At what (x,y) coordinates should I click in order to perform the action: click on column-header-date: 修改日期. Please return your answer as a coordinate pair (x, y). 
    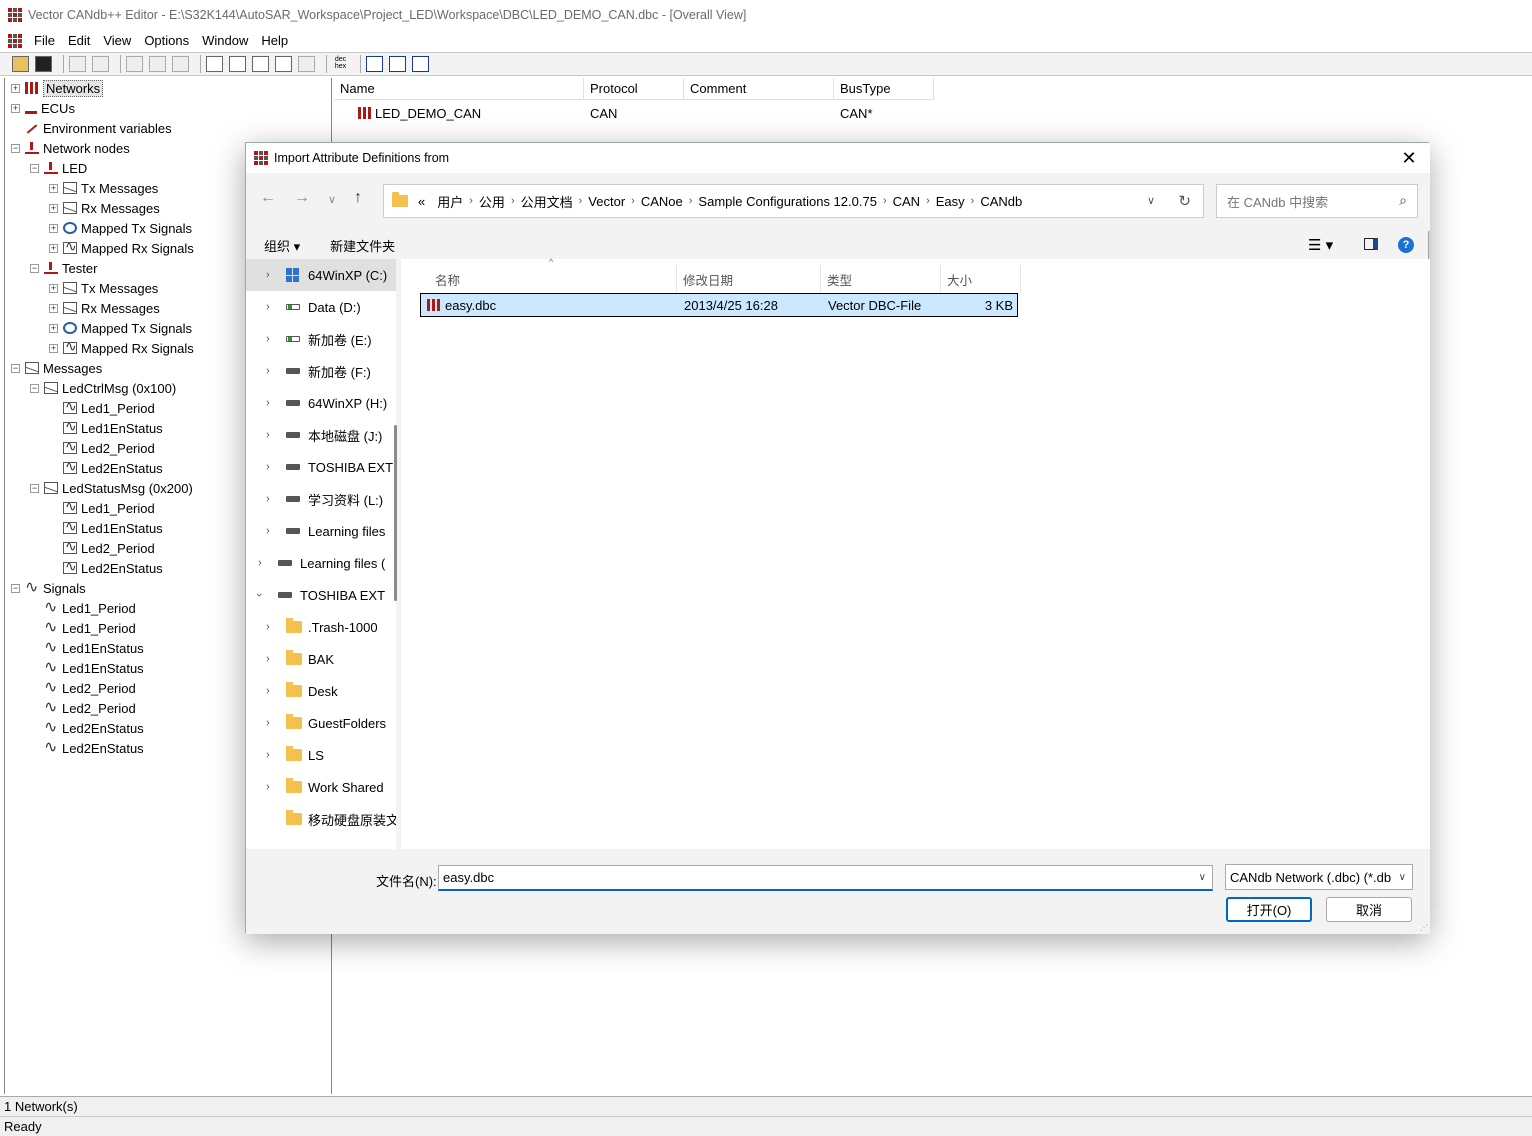
    Looking at the image, I should click on (749, 279).